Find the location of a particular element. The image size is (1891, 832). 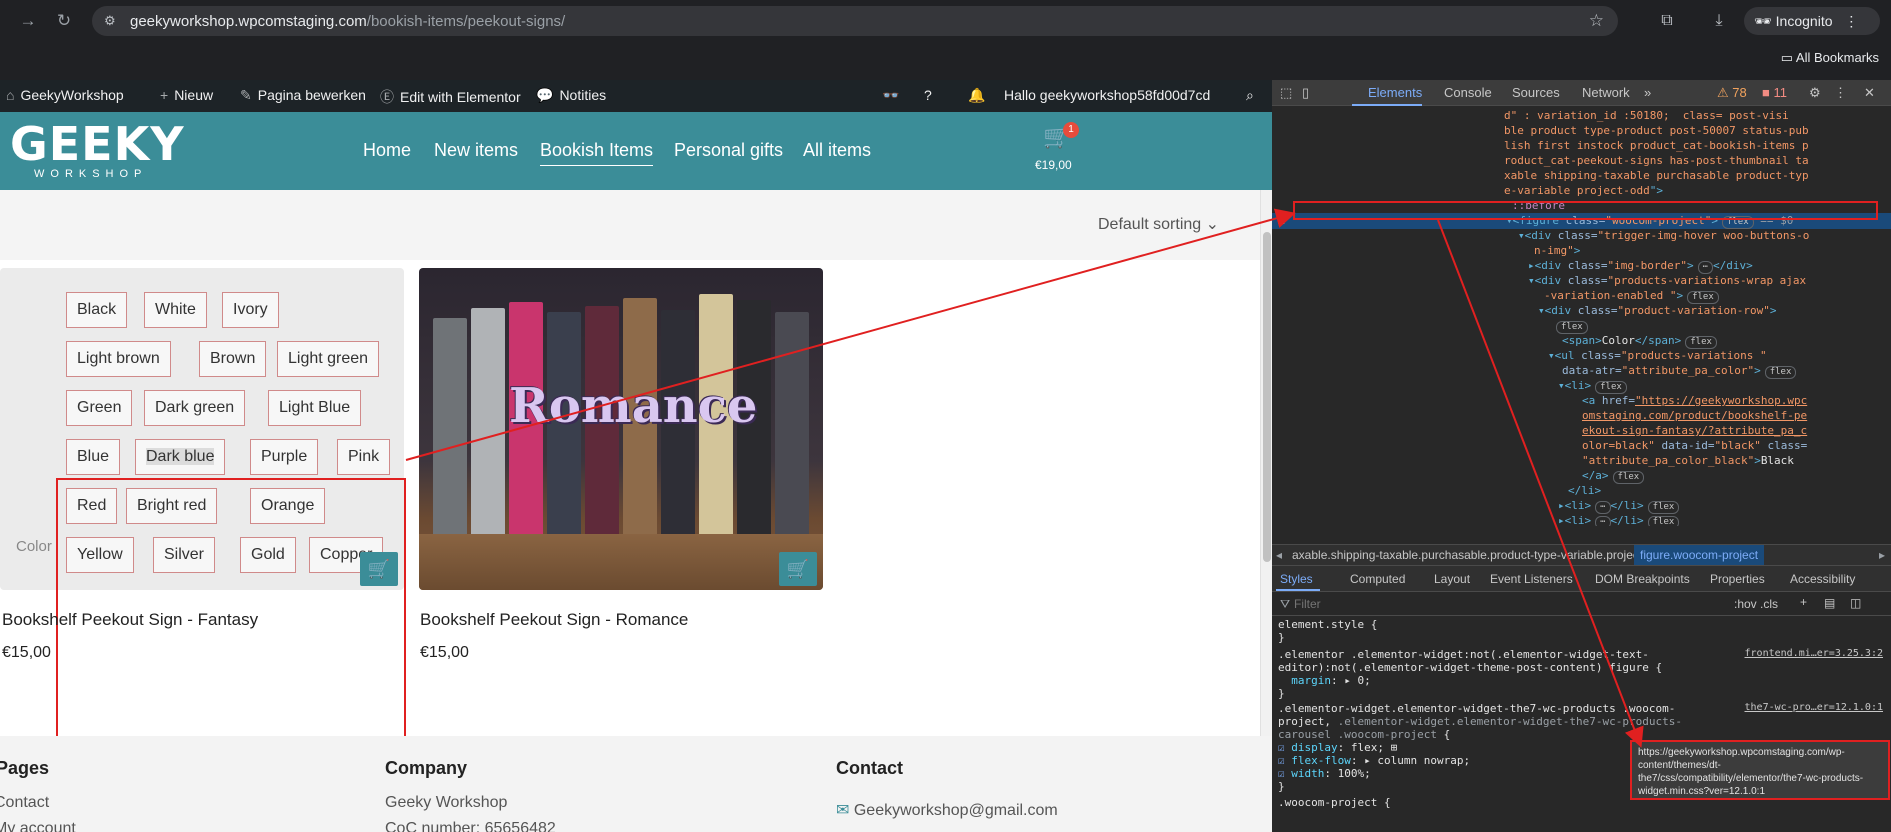

menu-personal-gifts: Personal gifts is located at coordinates (728, 150).